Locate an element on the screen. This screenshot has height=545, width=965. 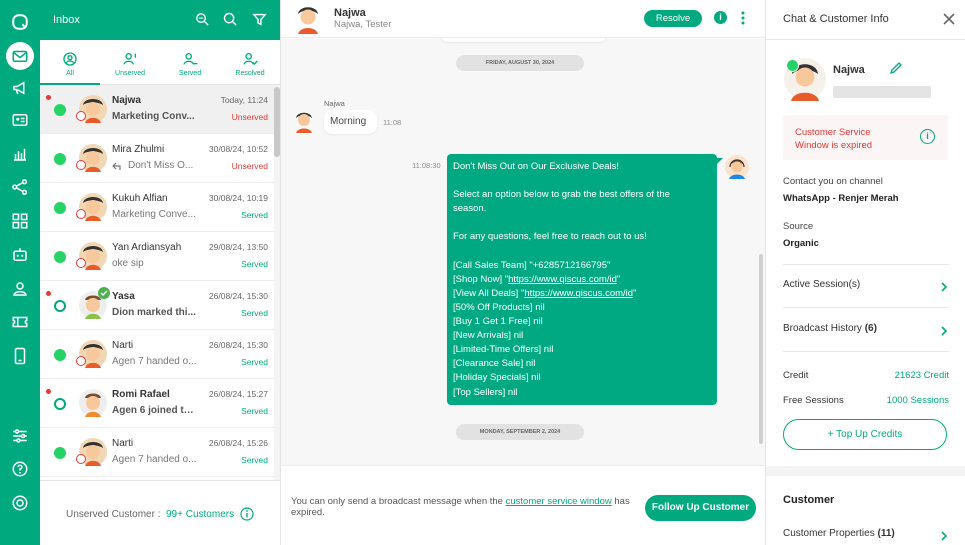
message-line: [New Arrivals] nil is located at coordinates (488, 336).